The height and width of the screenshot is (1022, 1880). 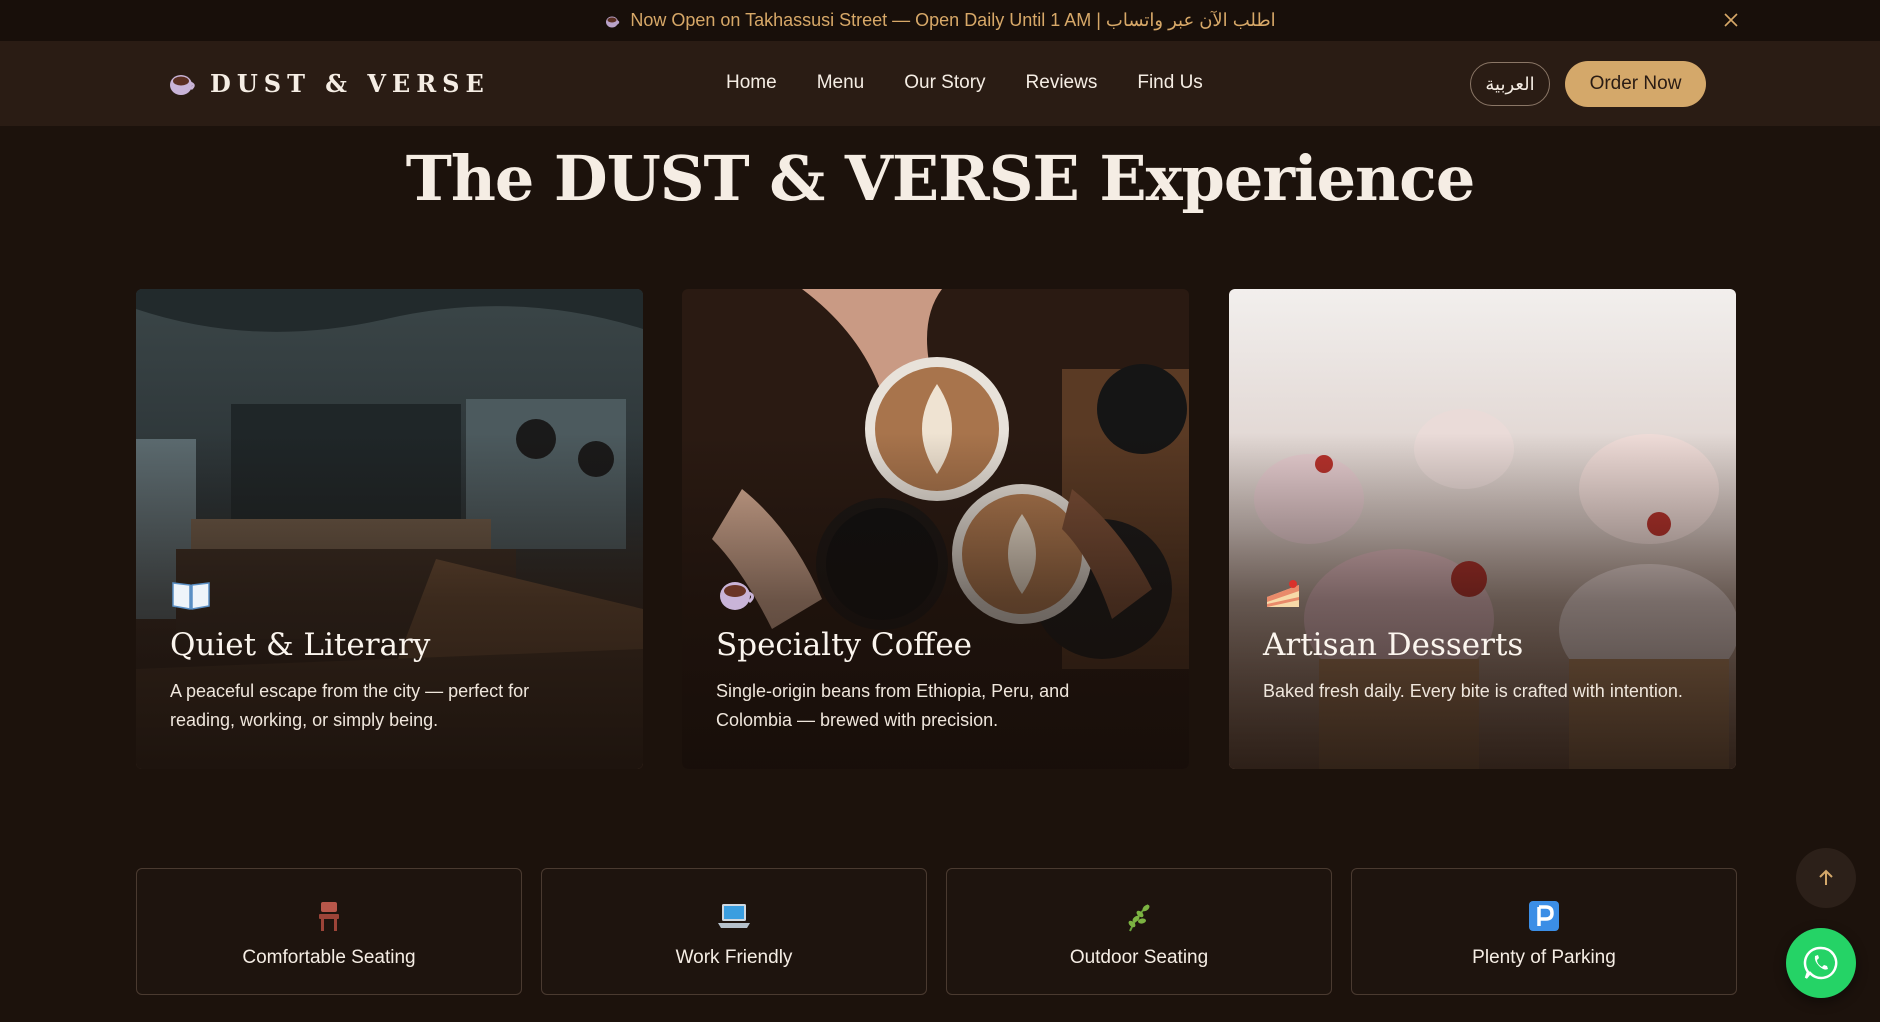 What do you see at coordinates (350, 83) in the screenshot?
I see `logo-text: DUST & VERSE` at bounding box center [350, 83].